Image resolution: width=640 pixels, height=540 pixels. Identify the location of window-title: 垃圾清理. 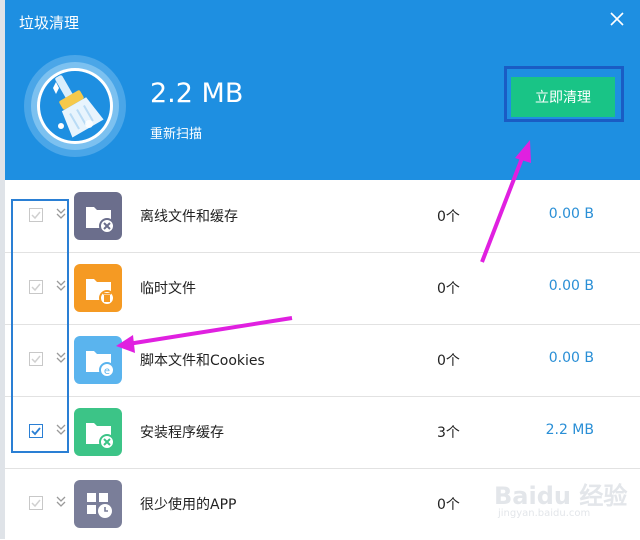
(49, 23).